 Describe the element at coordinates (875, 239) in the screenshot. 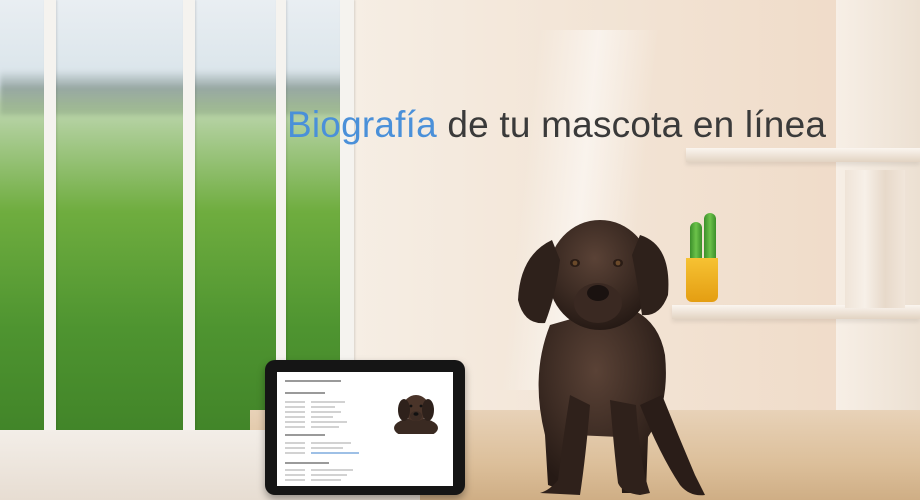

I see `books` at that location.